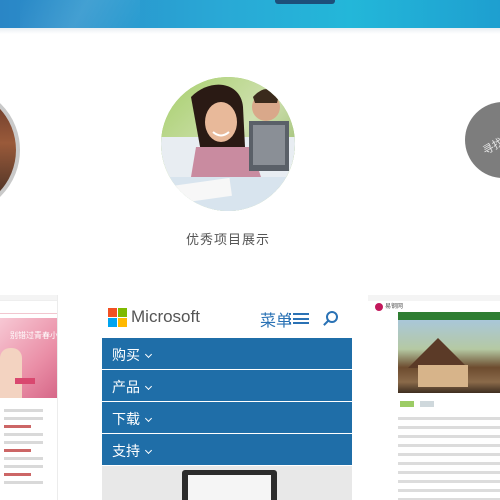 The image size is (500, 500). What do you see at coordinates (379, 307) in the screenshot?
I see `site-logo-icon` at bounding box center [379, 307].